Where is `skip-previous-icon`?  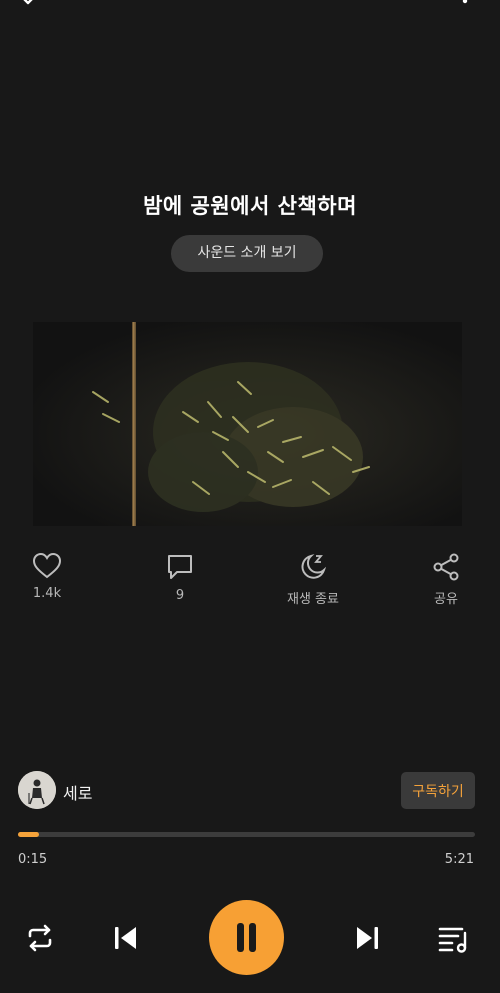 skip-previous-icon is located at coordinates (126, 938).